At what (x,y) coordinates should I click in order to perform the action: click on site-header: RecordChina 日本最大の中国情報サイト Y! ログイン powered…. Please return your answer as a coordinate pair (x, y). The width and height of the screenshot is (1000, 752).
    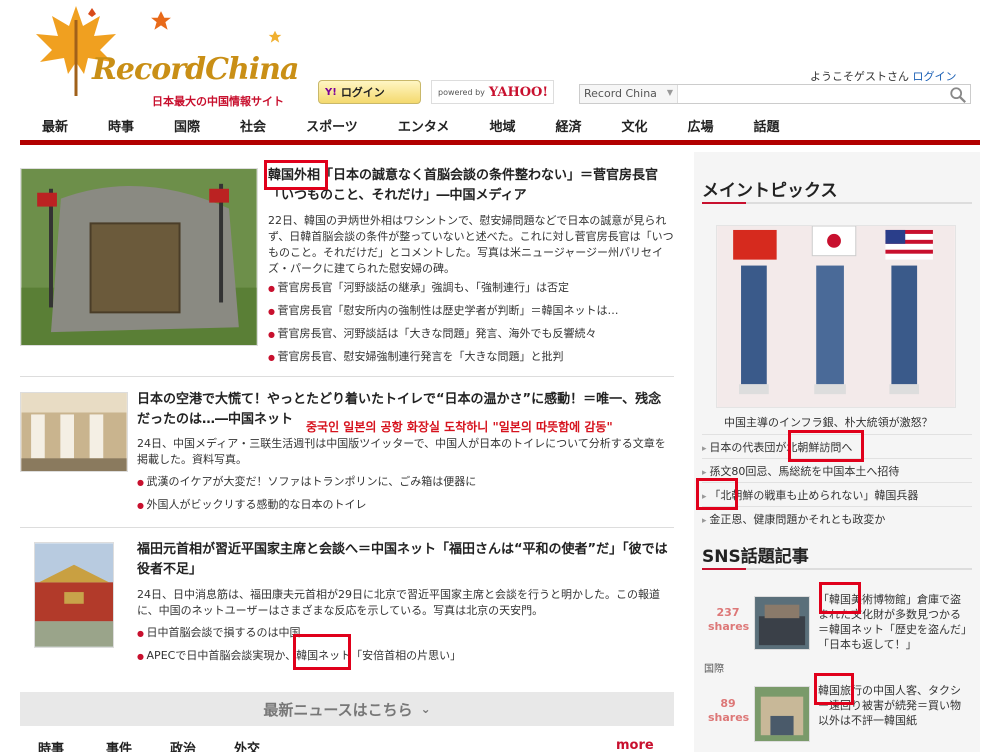
    Looking at the image, I should click on (500, 56).